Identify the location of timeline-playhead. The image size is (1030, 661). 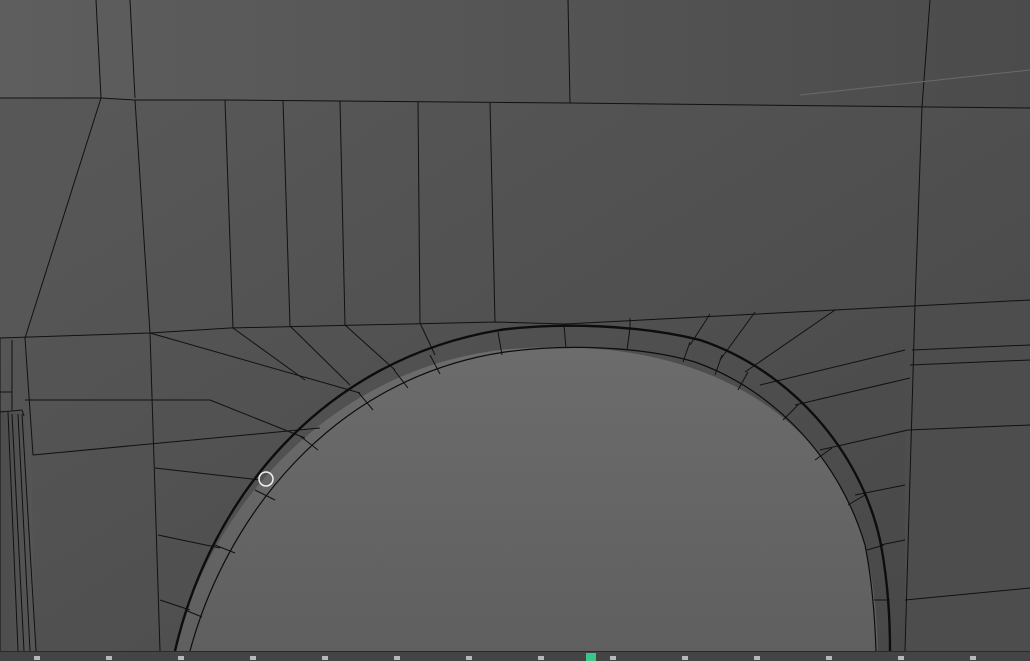
(591, 657).